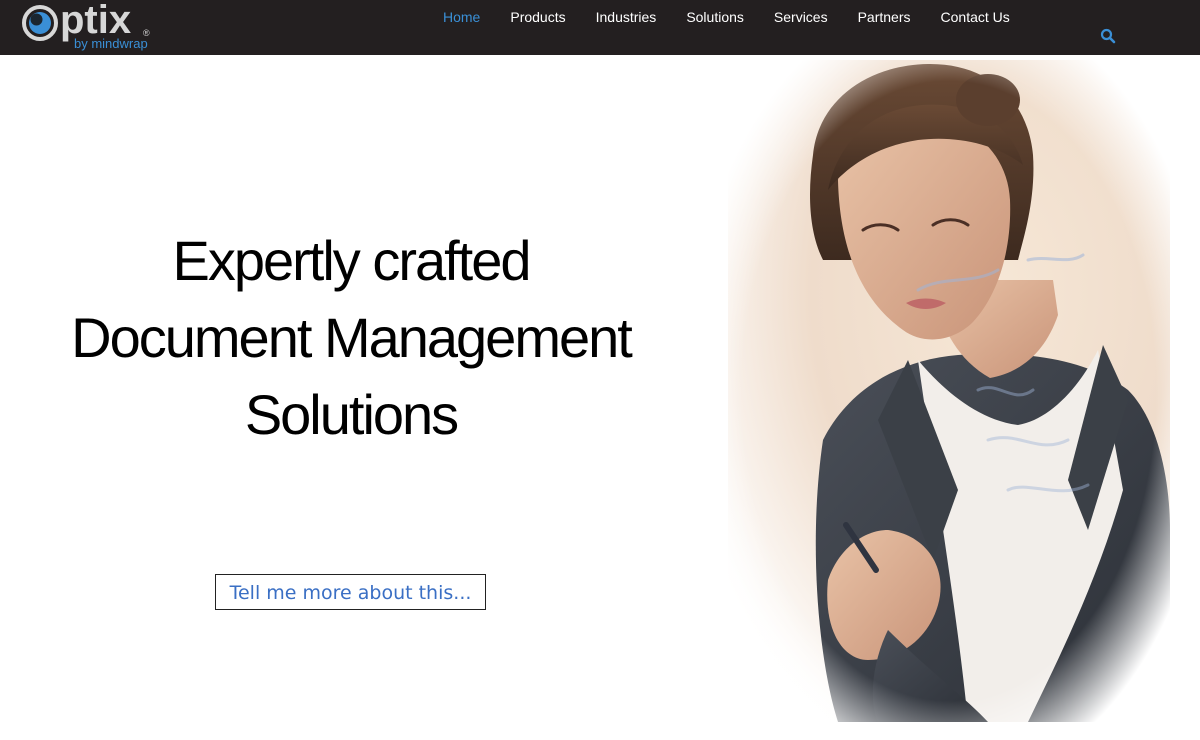  Describe the element at coordinates (537, 18) in the screenshot. I see `nav-item-products: Products` at that location.